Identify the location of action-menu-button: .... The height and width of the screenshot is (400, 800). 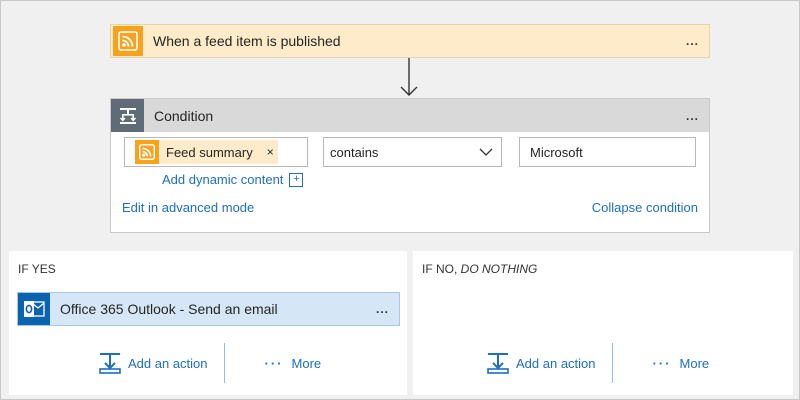
(382, 309).